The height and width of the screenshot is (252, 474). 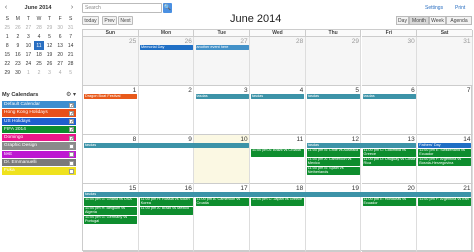 What do you see at coordinates (18, 45) in the screenshot?
I see `mini-day: 9` at bounding box center [18, 45].